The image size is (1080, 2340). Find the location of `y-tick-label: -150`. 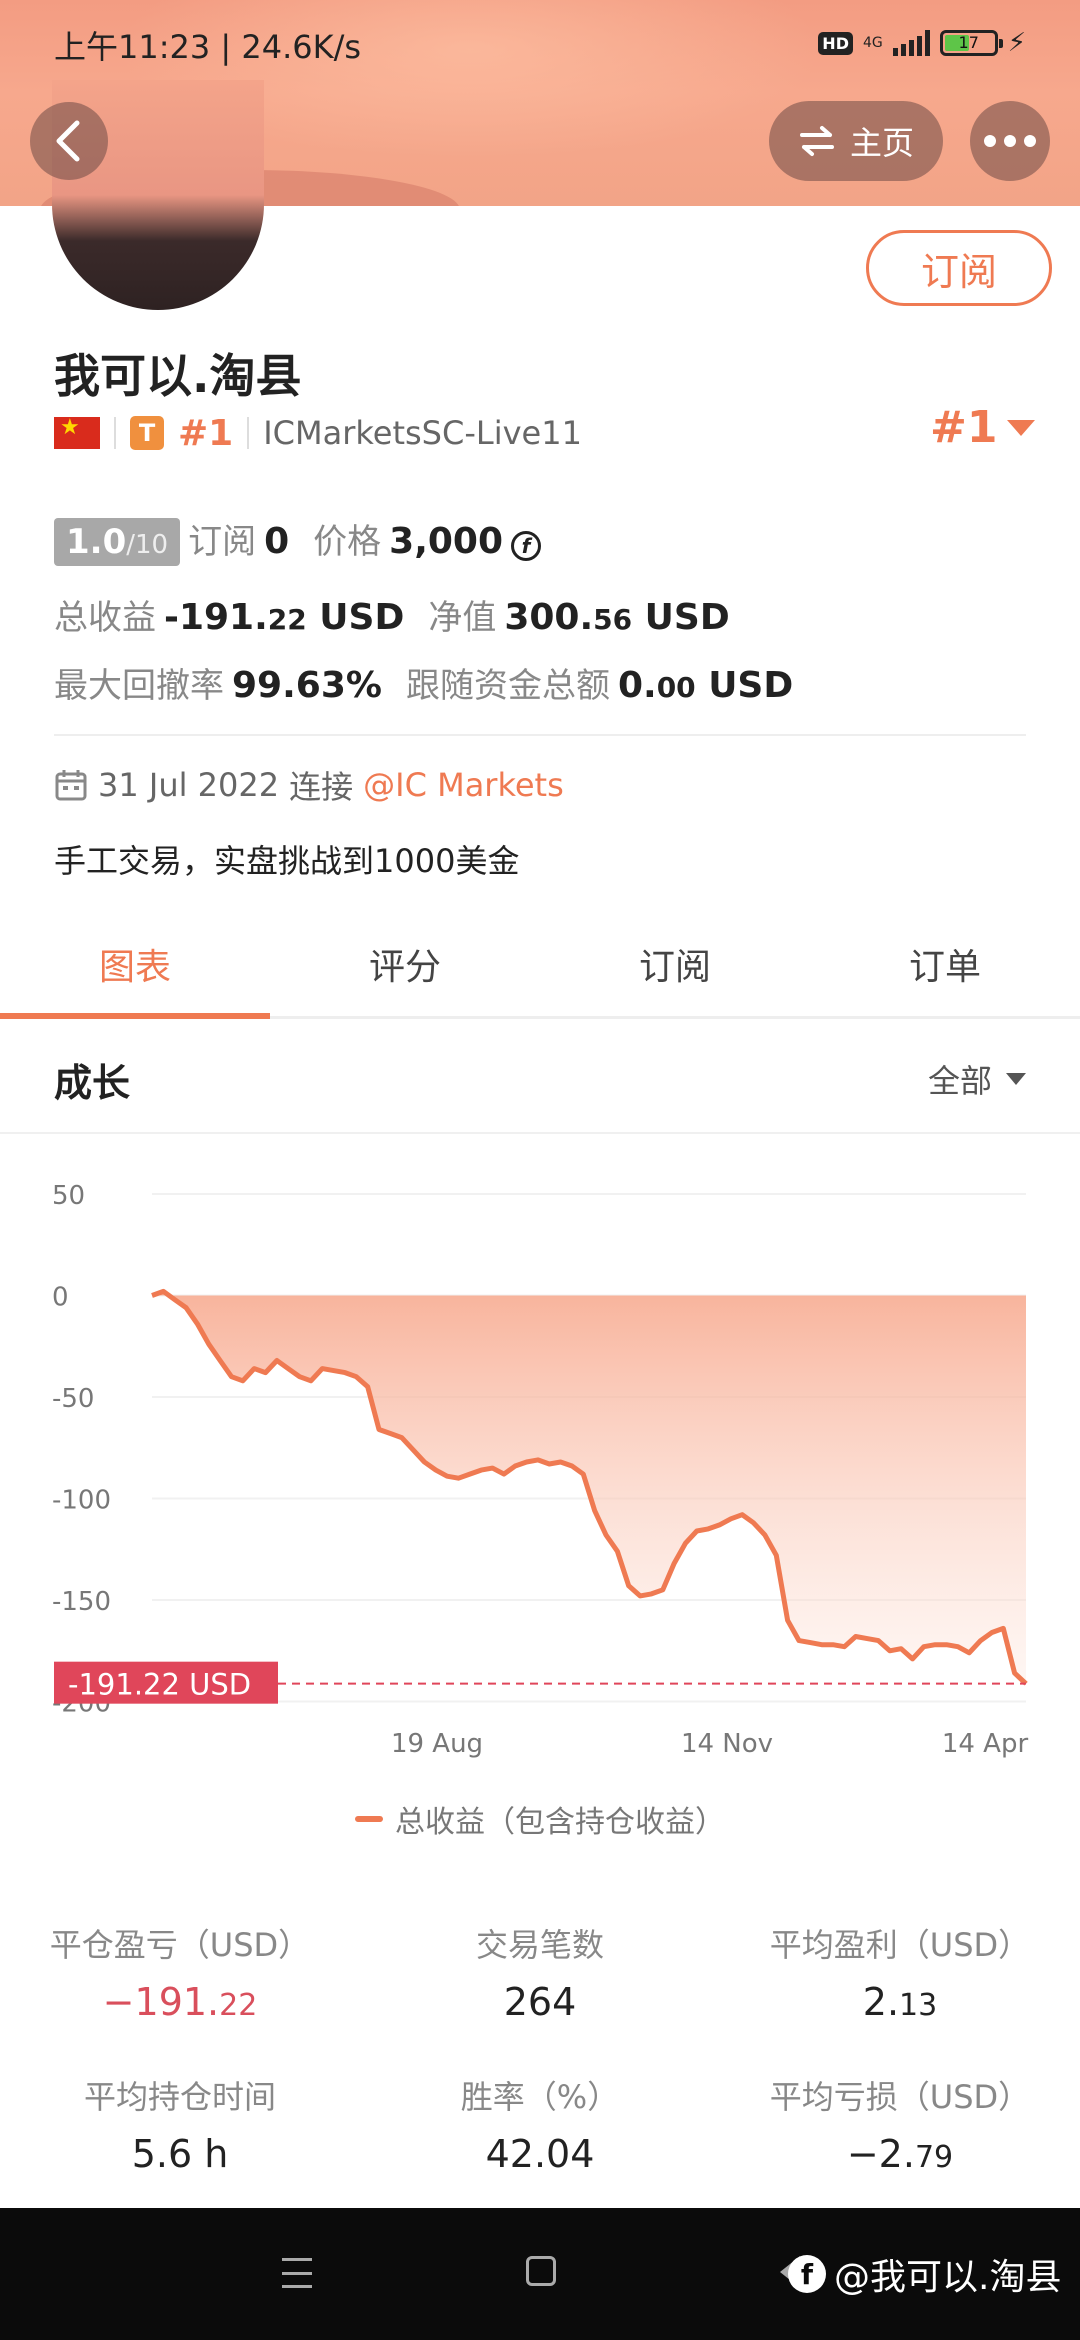

y-tick-label: -150 is located at coordinates (81, 1602).